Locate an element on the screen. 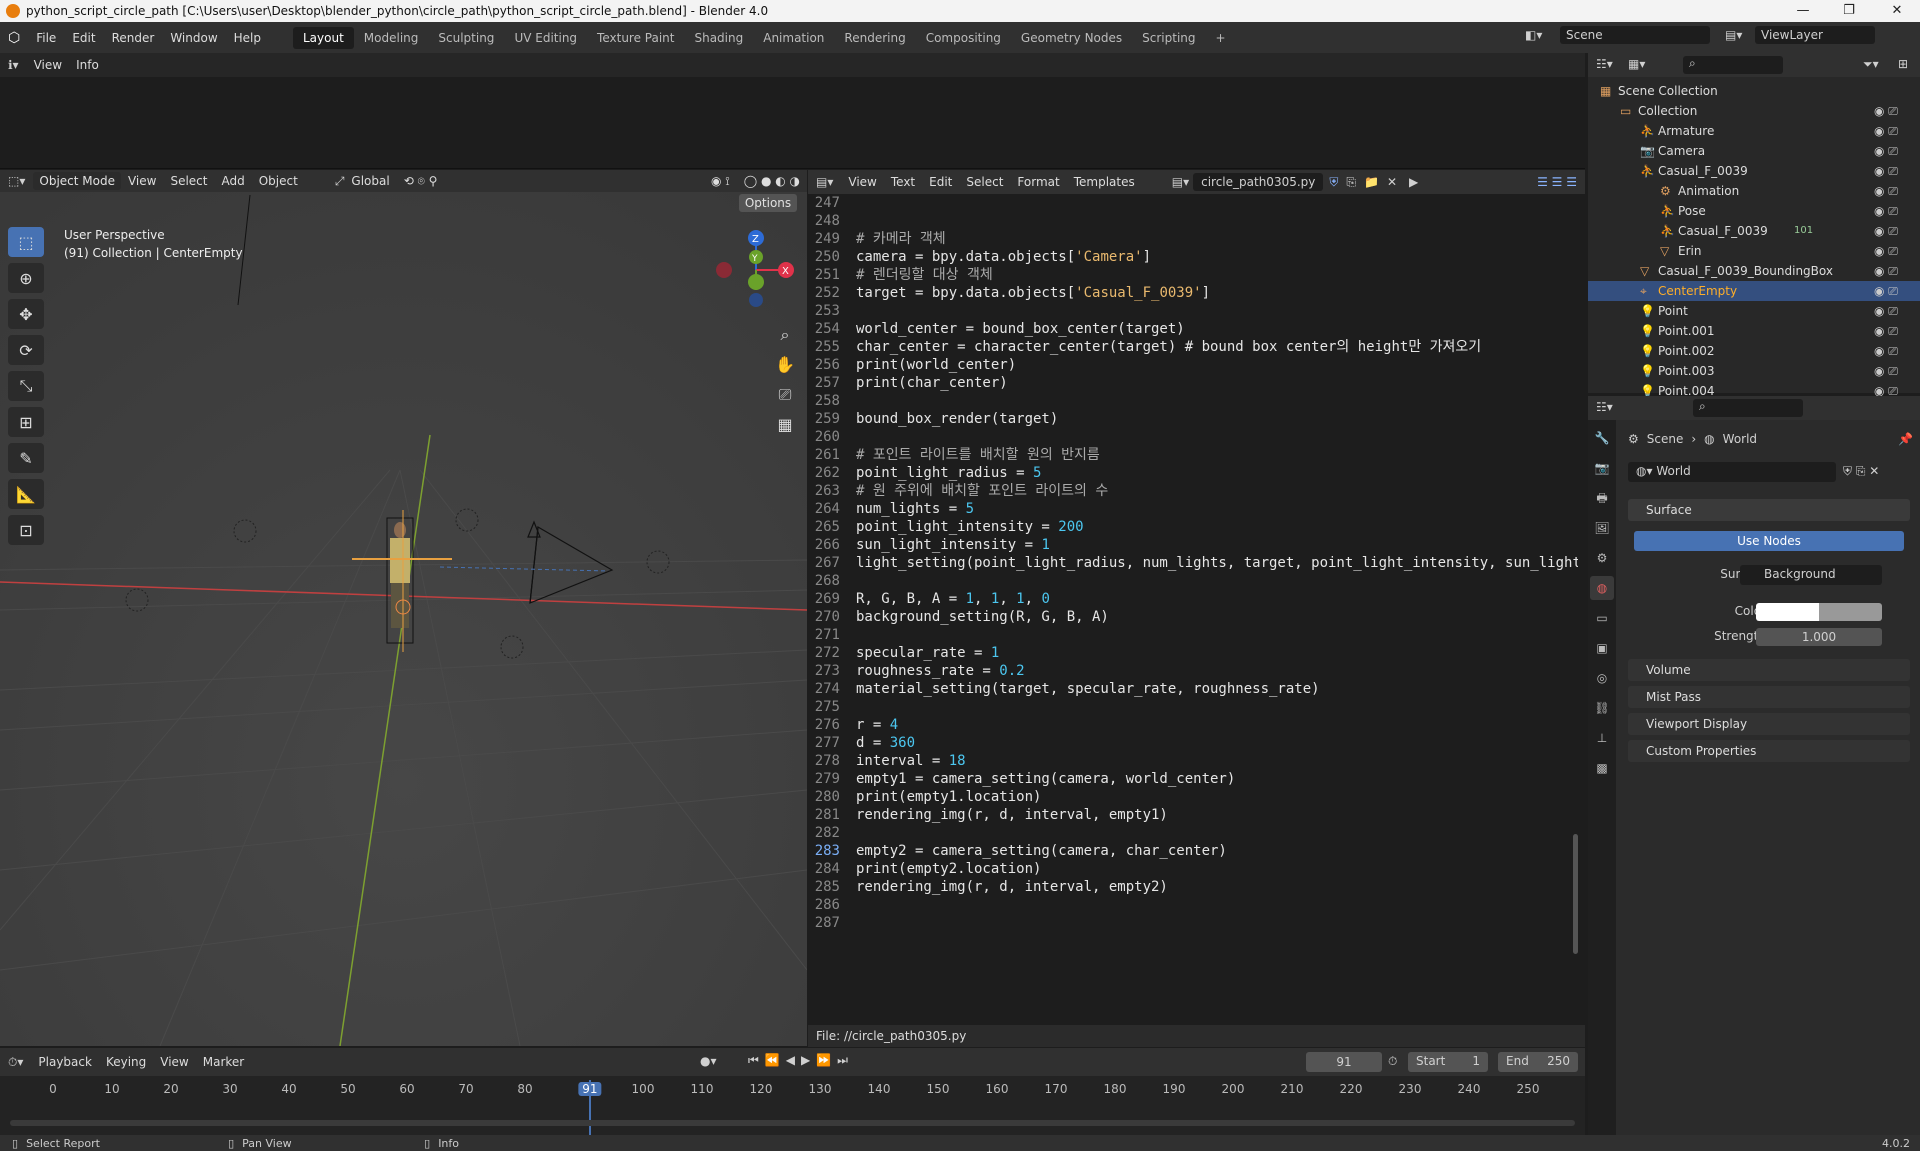  outliner-item: ⛹ Casual_F_0039 ◉ ⎚ 101 is located at coordinates (1754, 231).